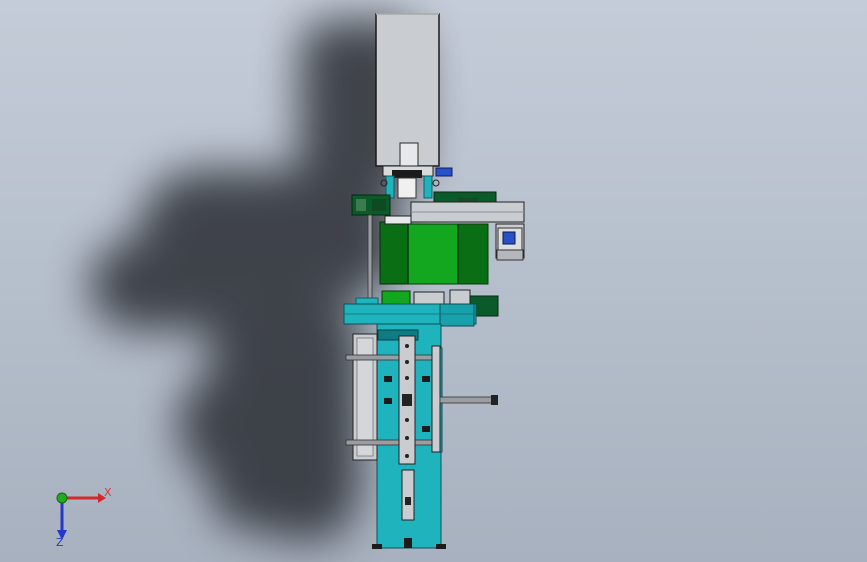  Describe the element at coordinates (80, 515) in the screenshot. I see `orientation-triad: X Z` at that location.